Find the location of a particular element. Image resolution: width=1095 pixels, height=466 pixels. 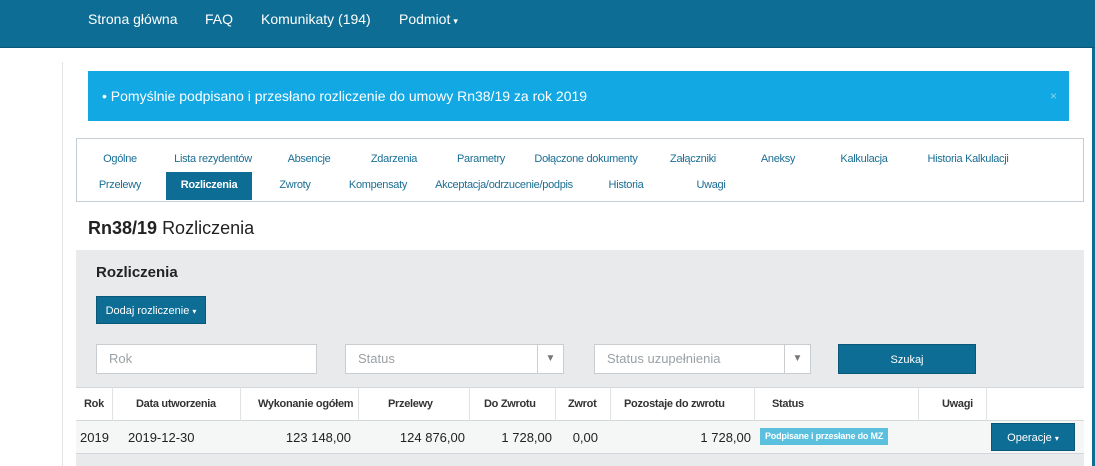

column-header-przelewy: Przelewy is located at coordinates (410, 404).